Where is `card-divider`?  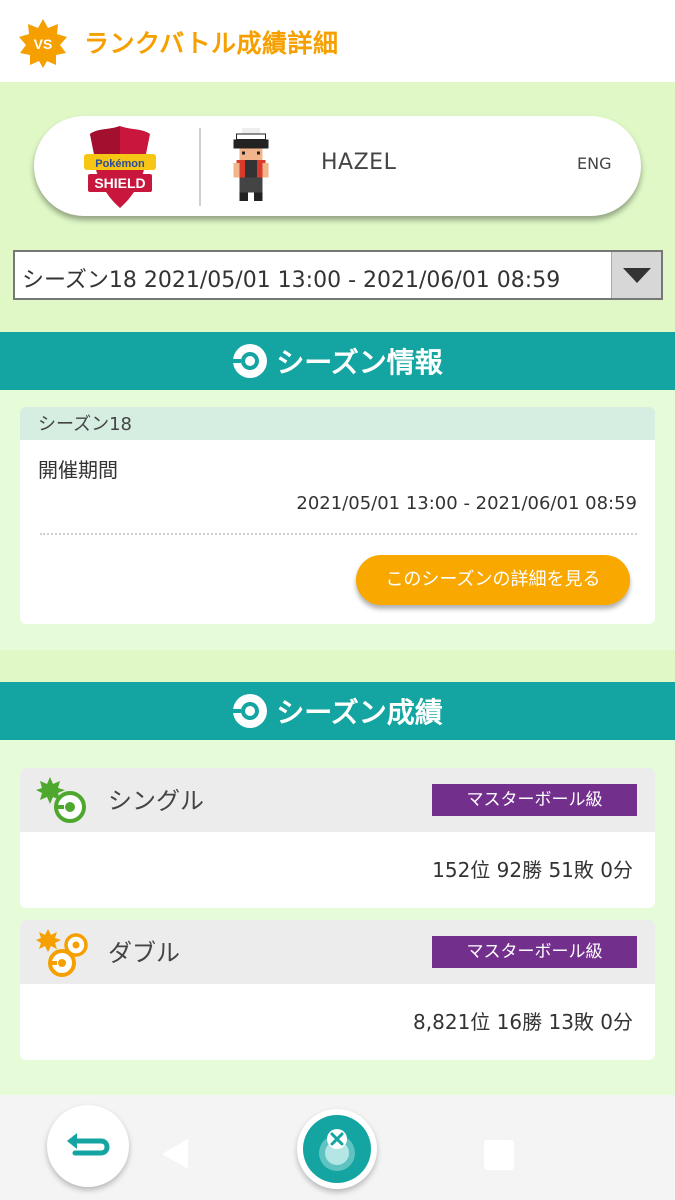
card-divider is located at coordinates (200, 167).